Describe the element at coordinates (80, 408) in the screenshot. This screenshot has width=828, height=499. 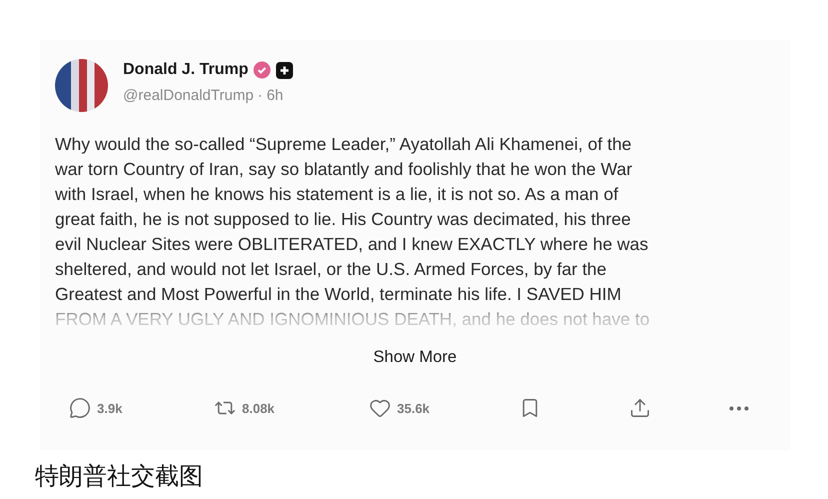
I see `speech-bubble-icon` at that location.